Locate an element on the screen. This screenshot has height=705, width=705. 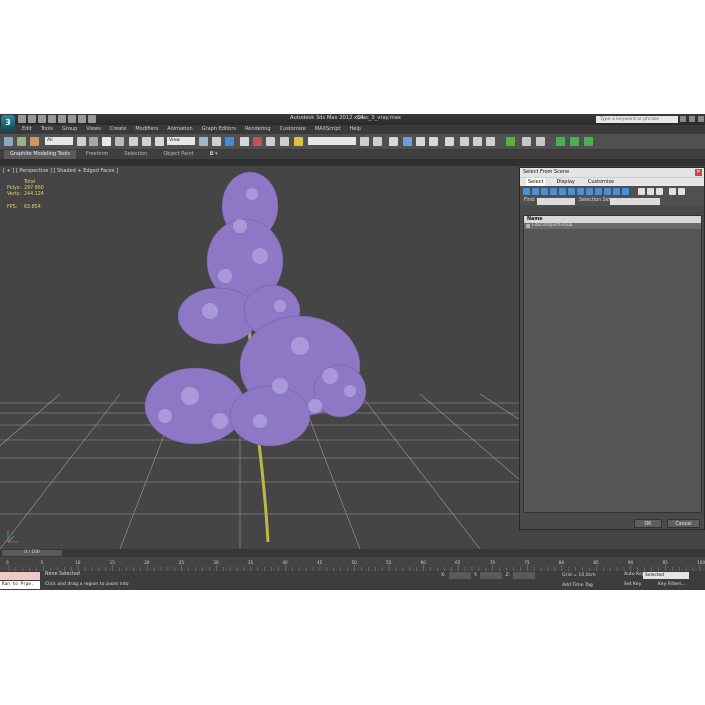
selection-set-dropdown is located at coordinates (635, 201).